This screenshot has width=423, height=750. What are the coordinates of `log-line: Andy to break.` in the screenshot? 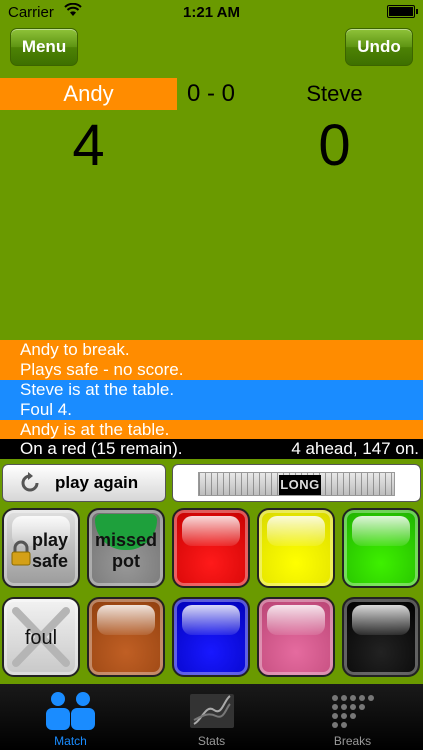 It's located at (211, 350).